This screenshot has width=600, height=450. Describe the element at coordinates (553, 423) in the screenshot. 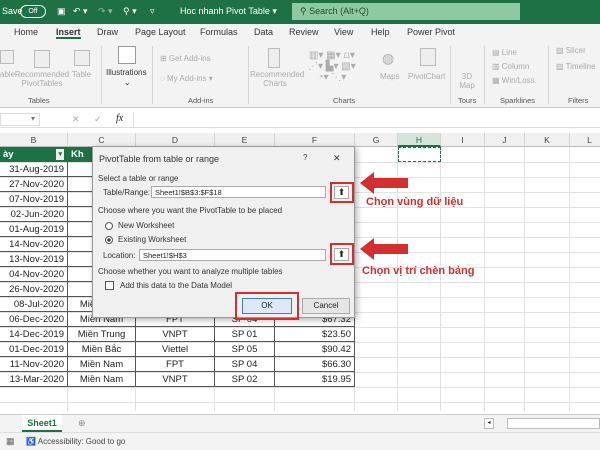

I see `horizontal-scrollbar` at that location.